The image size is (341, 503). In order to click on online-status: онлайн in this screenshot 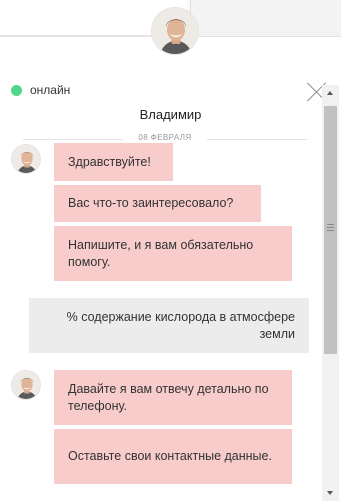, I will do `click(40, 90)`.